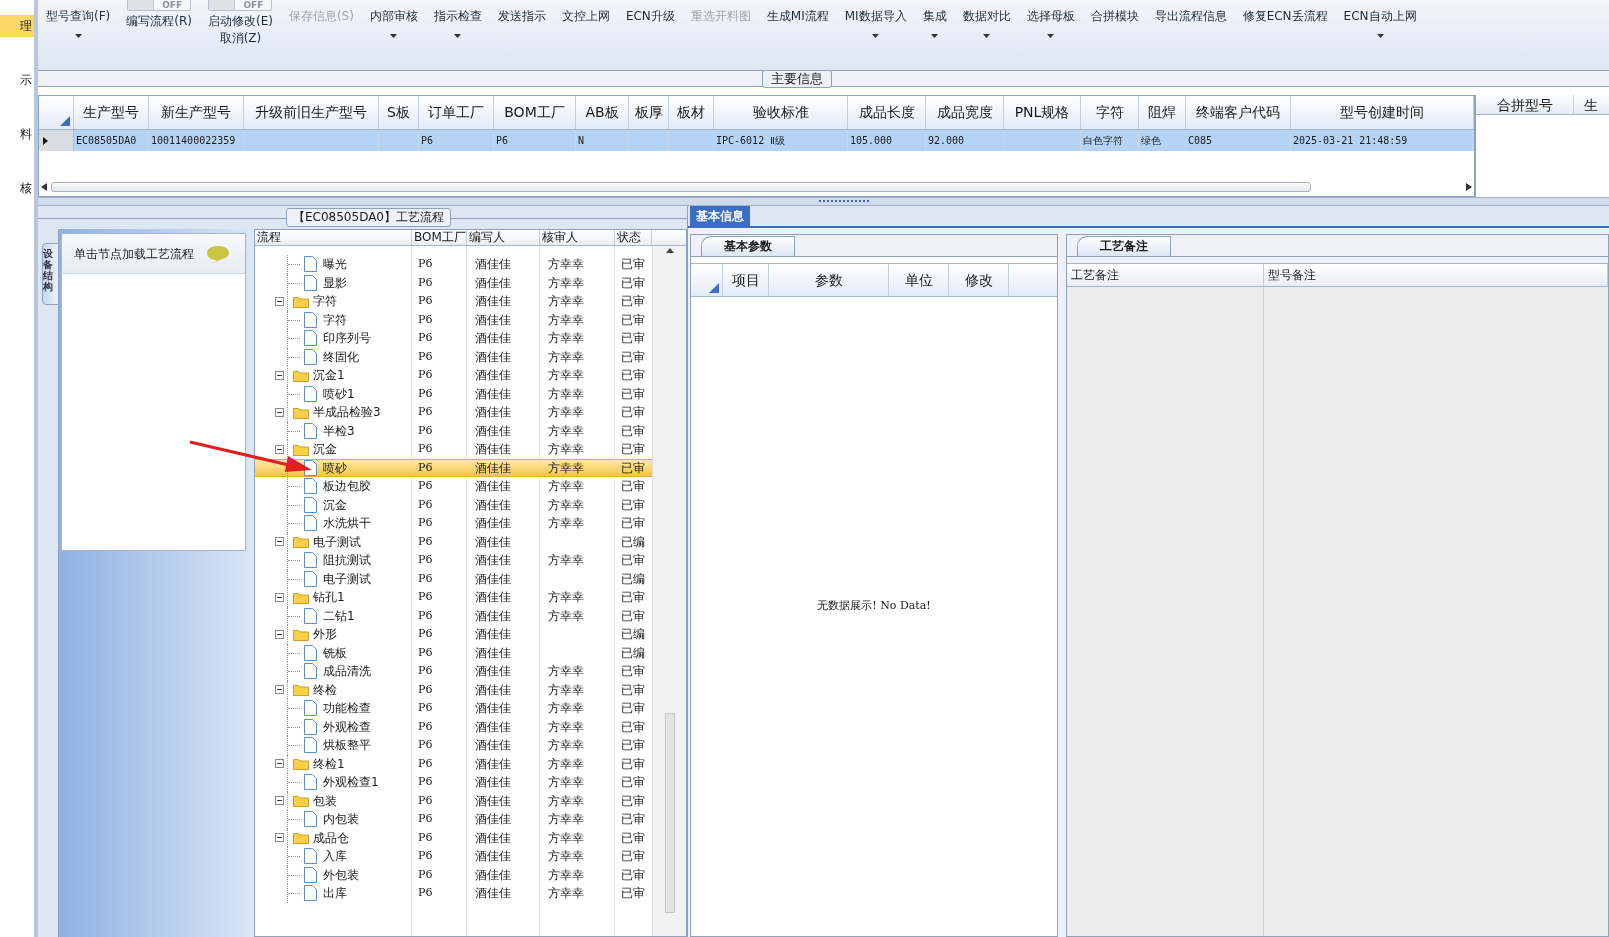  I want to click on toolbar-button: 数据对比, so click(986, 32).